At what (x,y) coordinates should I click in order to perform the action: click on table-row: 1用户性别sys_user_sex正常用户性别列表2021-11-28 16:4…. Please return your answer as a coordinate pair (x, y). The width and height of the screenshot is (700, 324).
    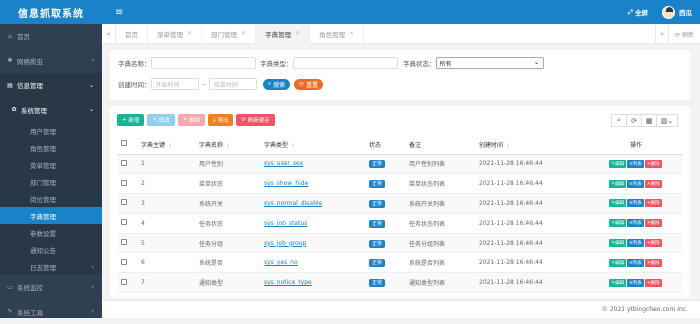
    Looking at the image, I should click on (400, 164).